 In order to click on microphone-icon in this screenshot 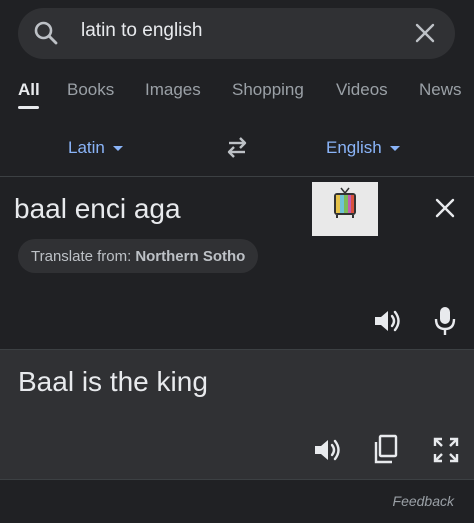, I will do `click(445, 321)`.